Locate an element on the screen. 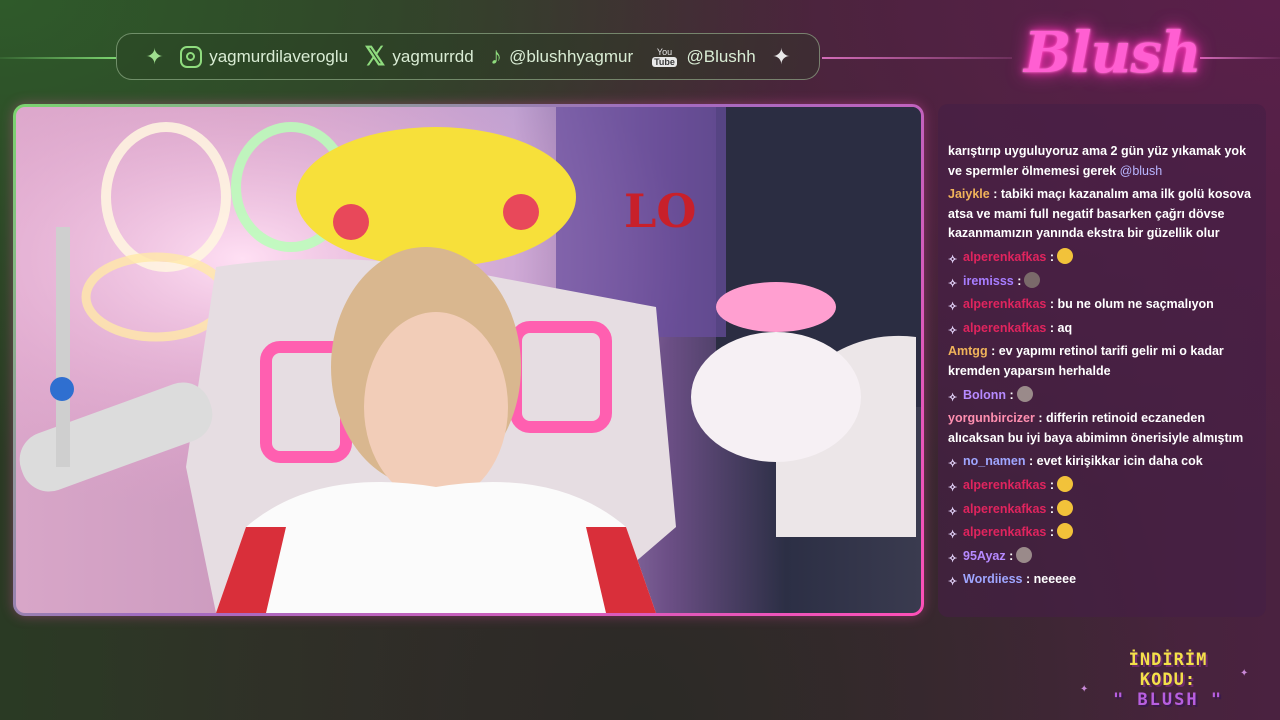 The image size is (1280, 720). blush-logo: Blush is located at coordinates (1113, 53).